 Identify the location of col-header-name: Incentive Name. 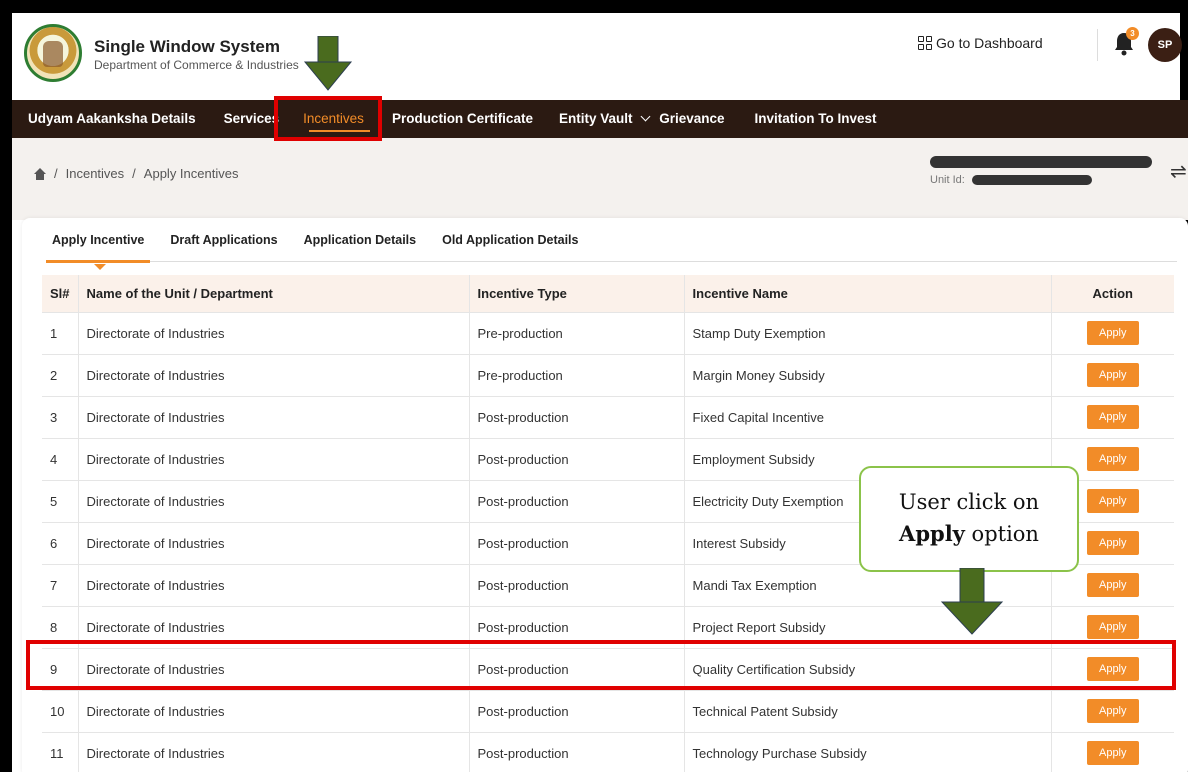
(868, 294).